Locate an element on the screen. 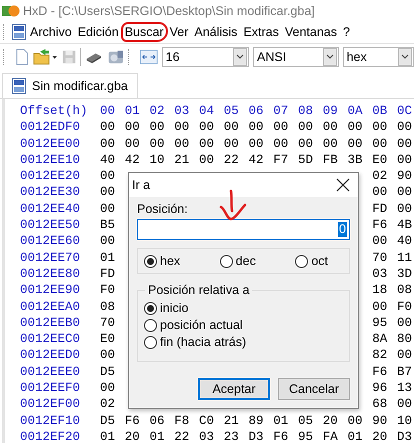 The width and height of the screenshot is (414, 443). offset-cell: 0012EE20 is located at coordinates (50, 176).